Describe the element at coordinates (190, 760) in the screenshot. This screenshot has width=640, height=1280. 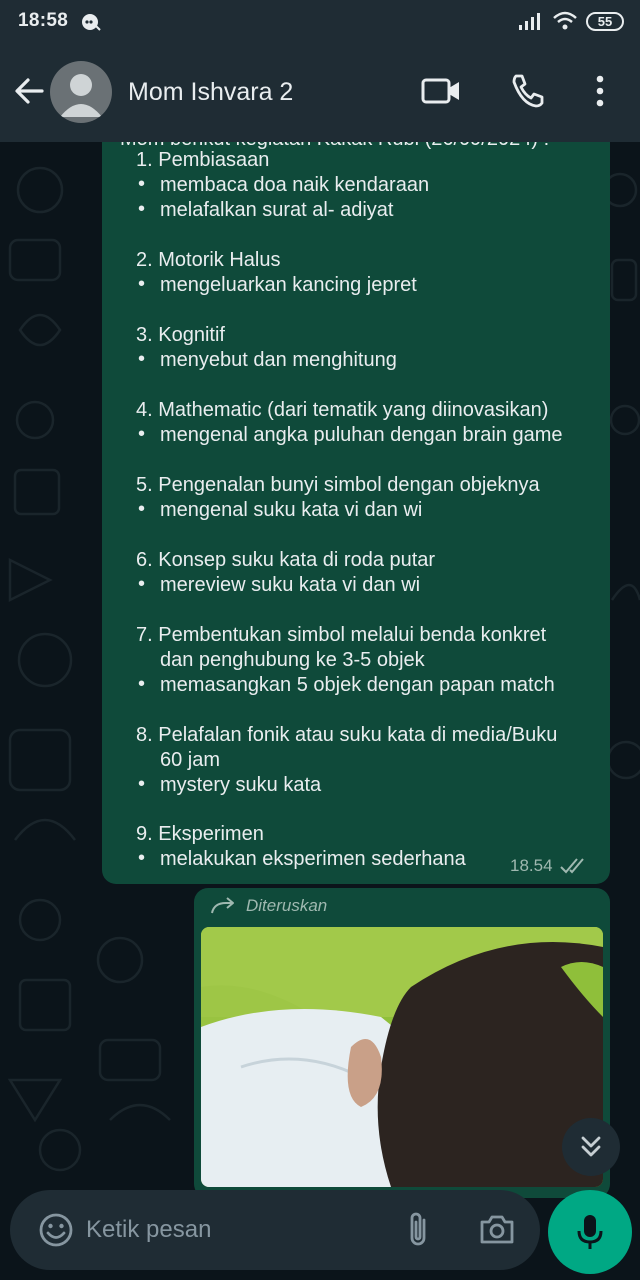
I see `message-line: 60 jam` at that location.